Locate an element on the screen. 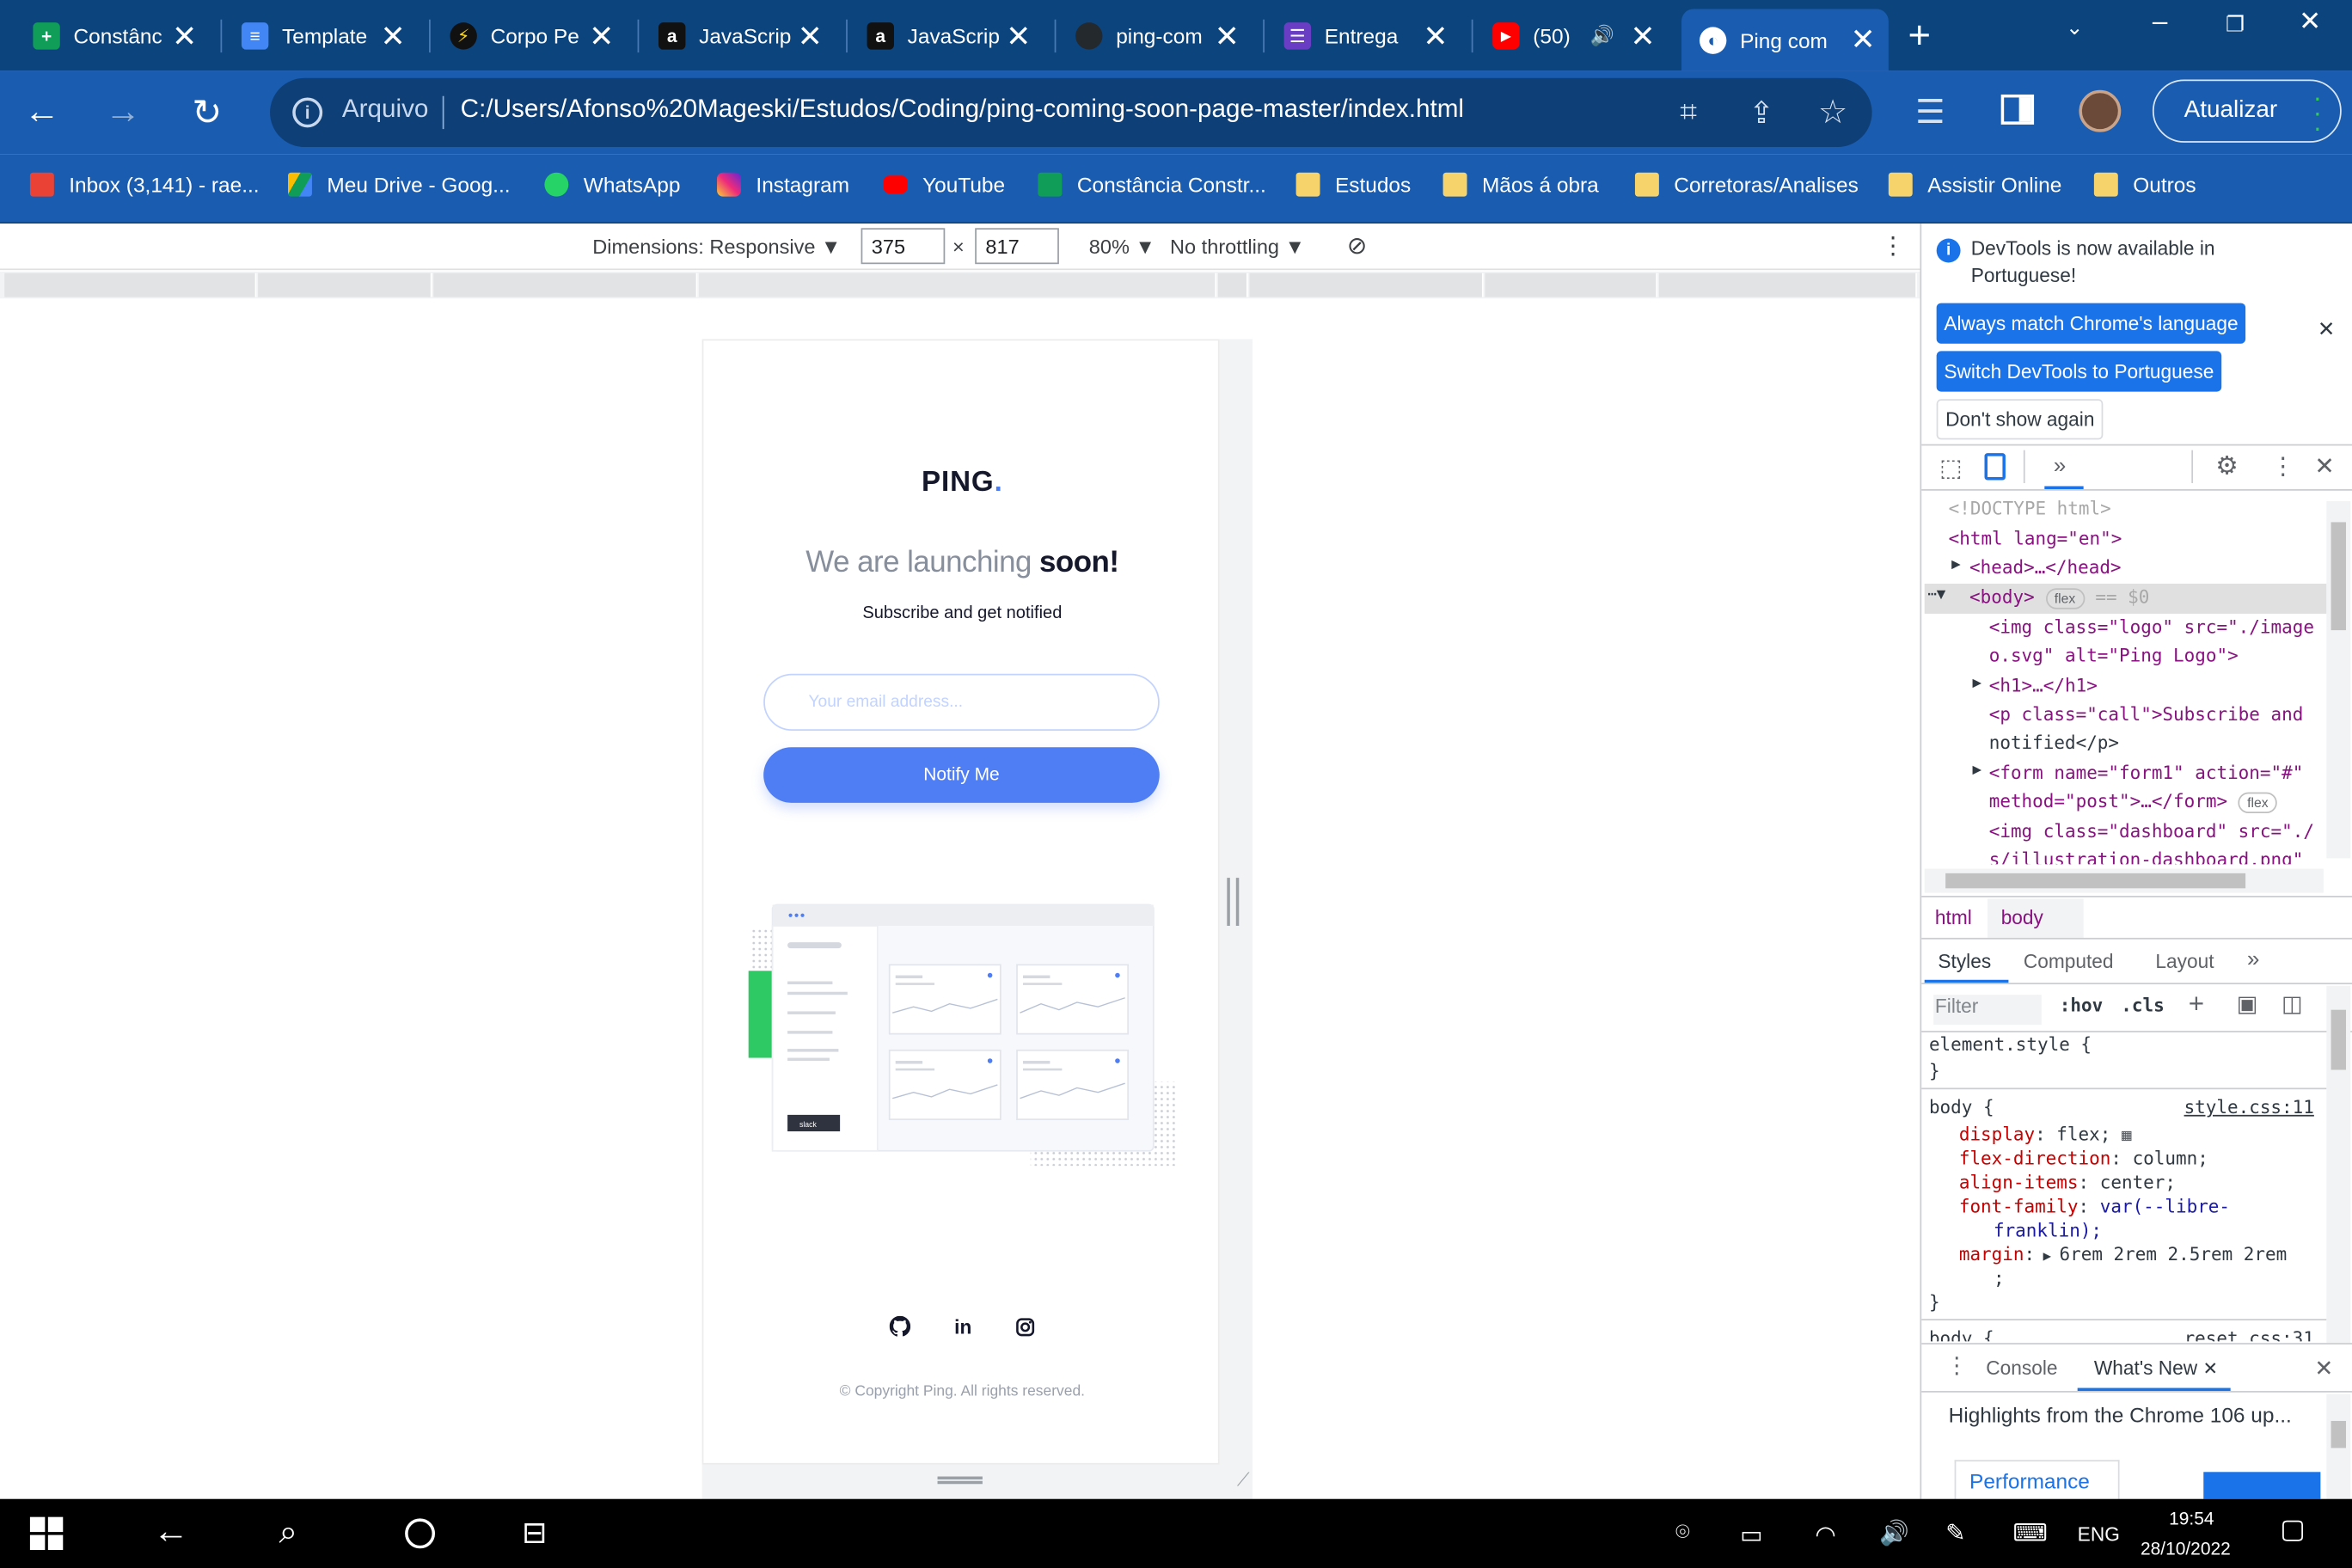 The height and width of the screenshot is (1568, 2352). rule-font-family-cont: franklin); is located at coordinates (2048, 1230).